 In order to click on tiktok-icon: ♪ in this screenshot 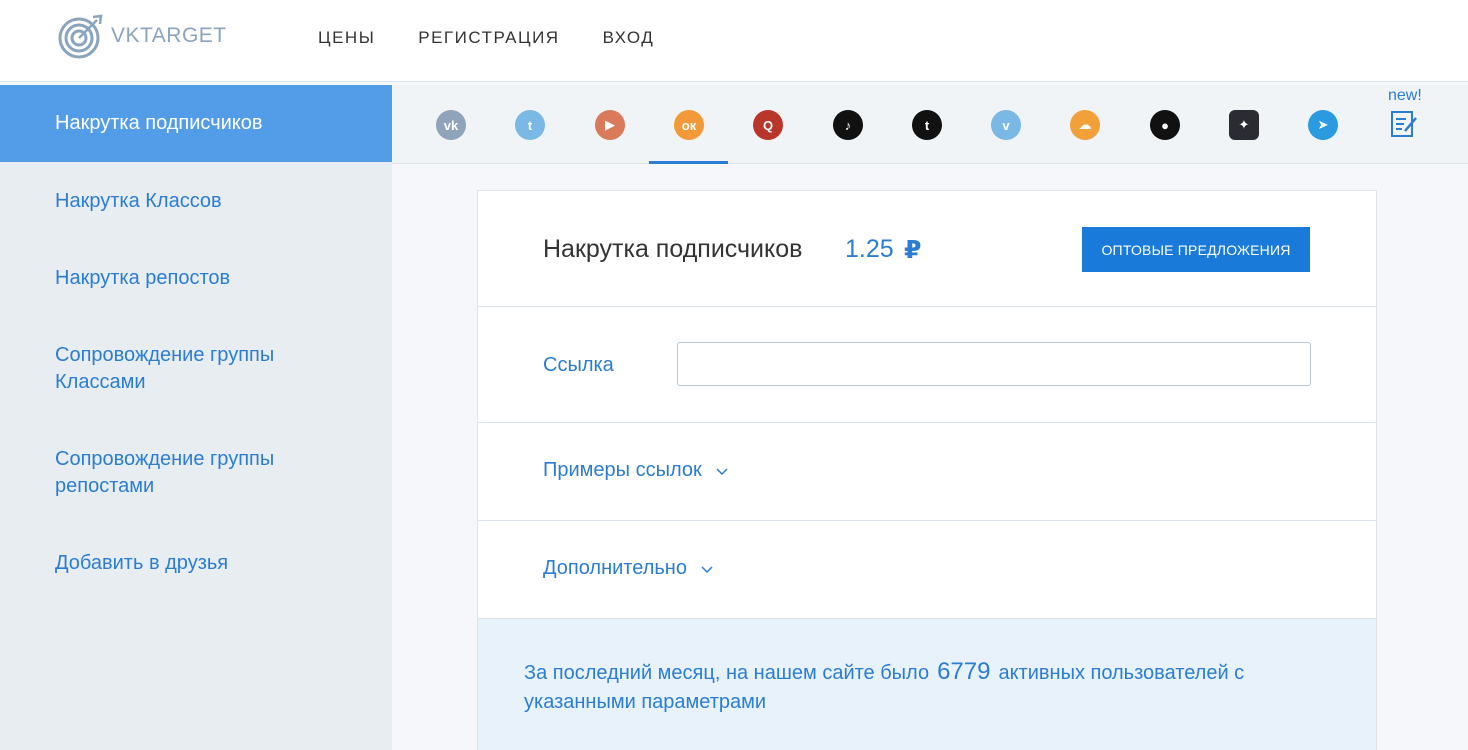, I will do `click(848, 125)`.